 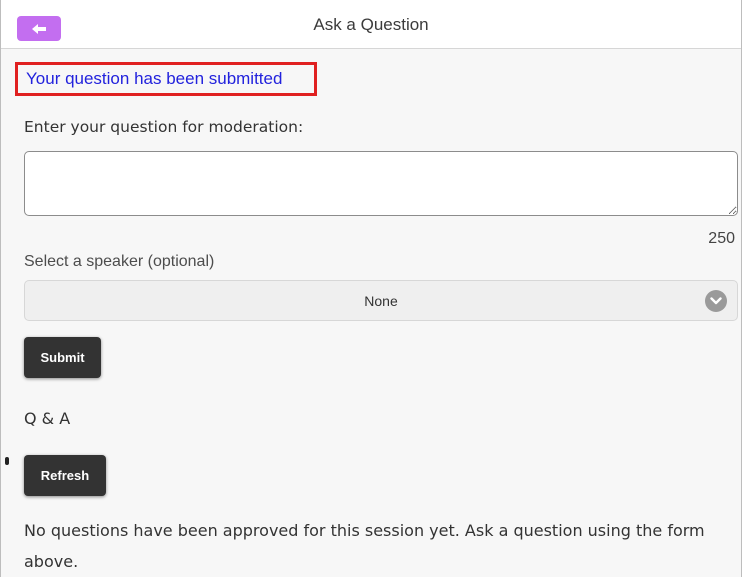 I want to click on character-counter: 250, so click(x=721, y=238).